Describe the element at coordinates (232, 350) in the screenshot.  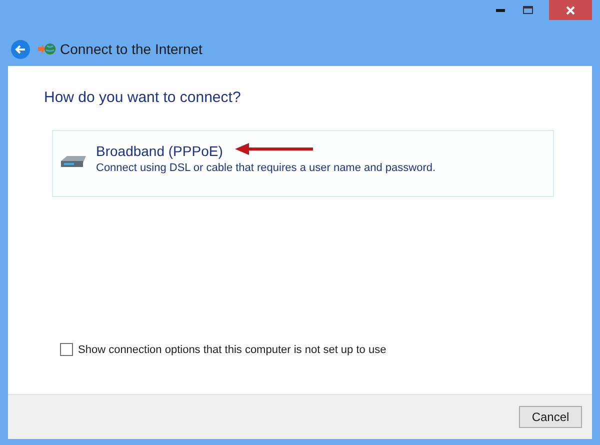
I see `checkbox-label: Show connection options that this computer is not set up to use` at that location.